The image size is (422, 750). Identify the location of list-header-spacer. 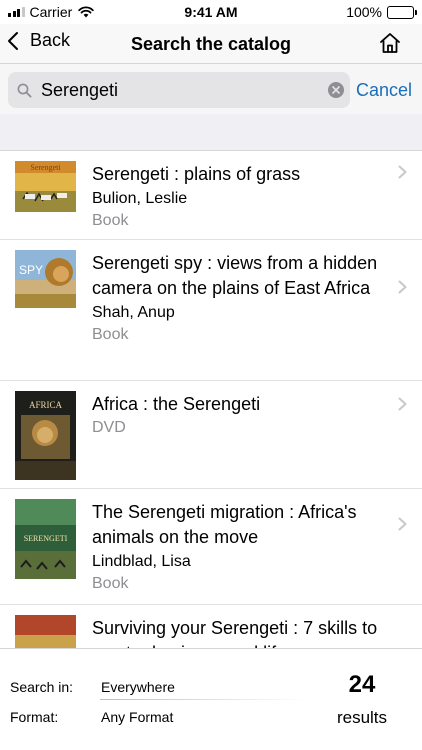
(211, 132).